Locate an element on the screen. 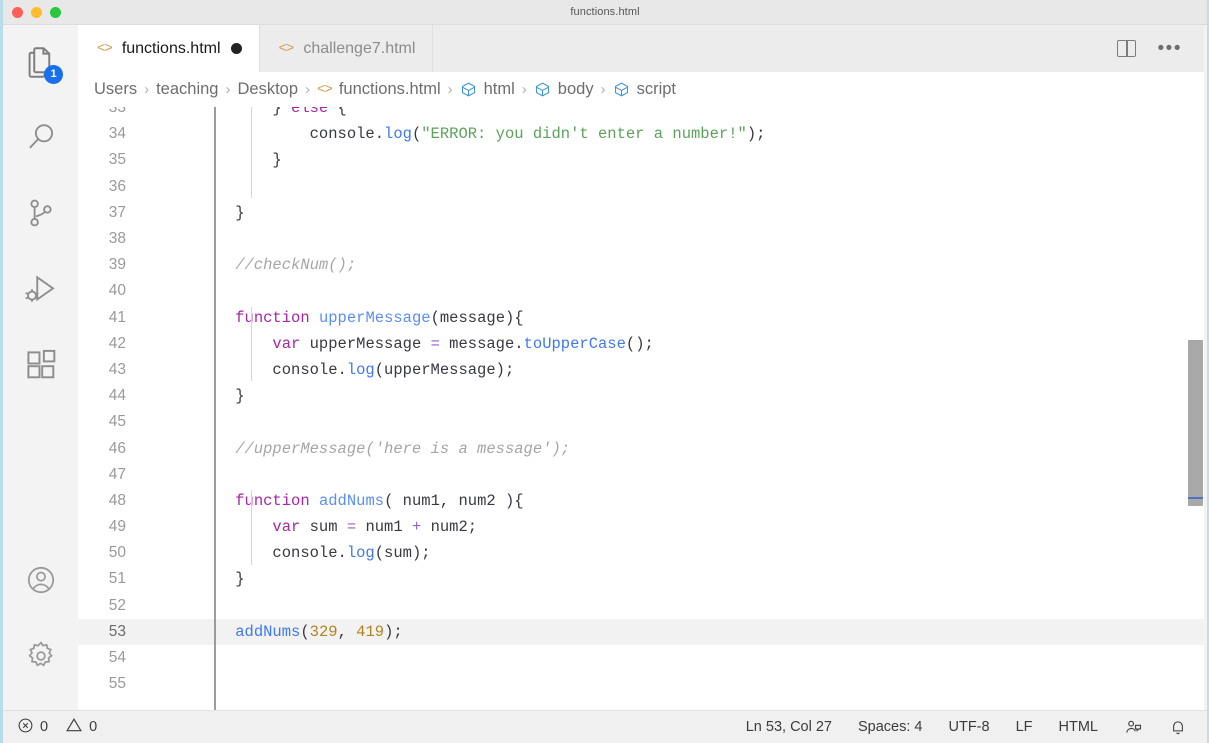 Image resolution: width=1209 pixels, height=743 pixels. token-plain: ); is located at coordinates (756, 134).